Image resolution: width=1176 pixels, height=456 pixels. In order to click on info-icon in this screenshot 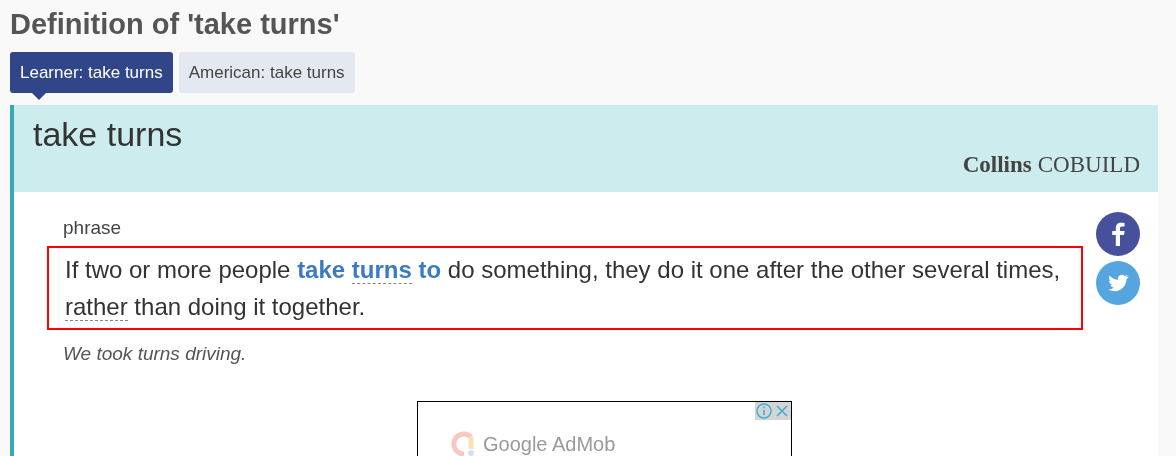, I will do `click(764, 410)`.